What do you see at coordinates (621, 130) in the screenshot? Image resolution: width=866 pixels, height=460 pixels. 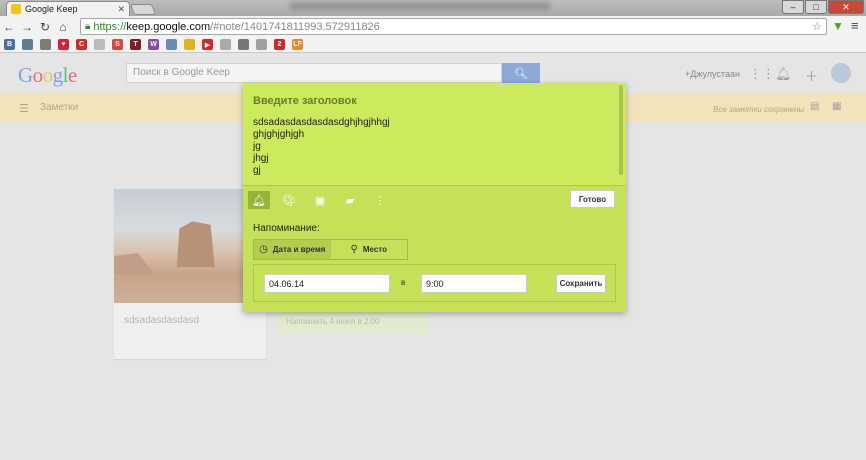 I see `scrollbar` at bounding box center [621, 130].